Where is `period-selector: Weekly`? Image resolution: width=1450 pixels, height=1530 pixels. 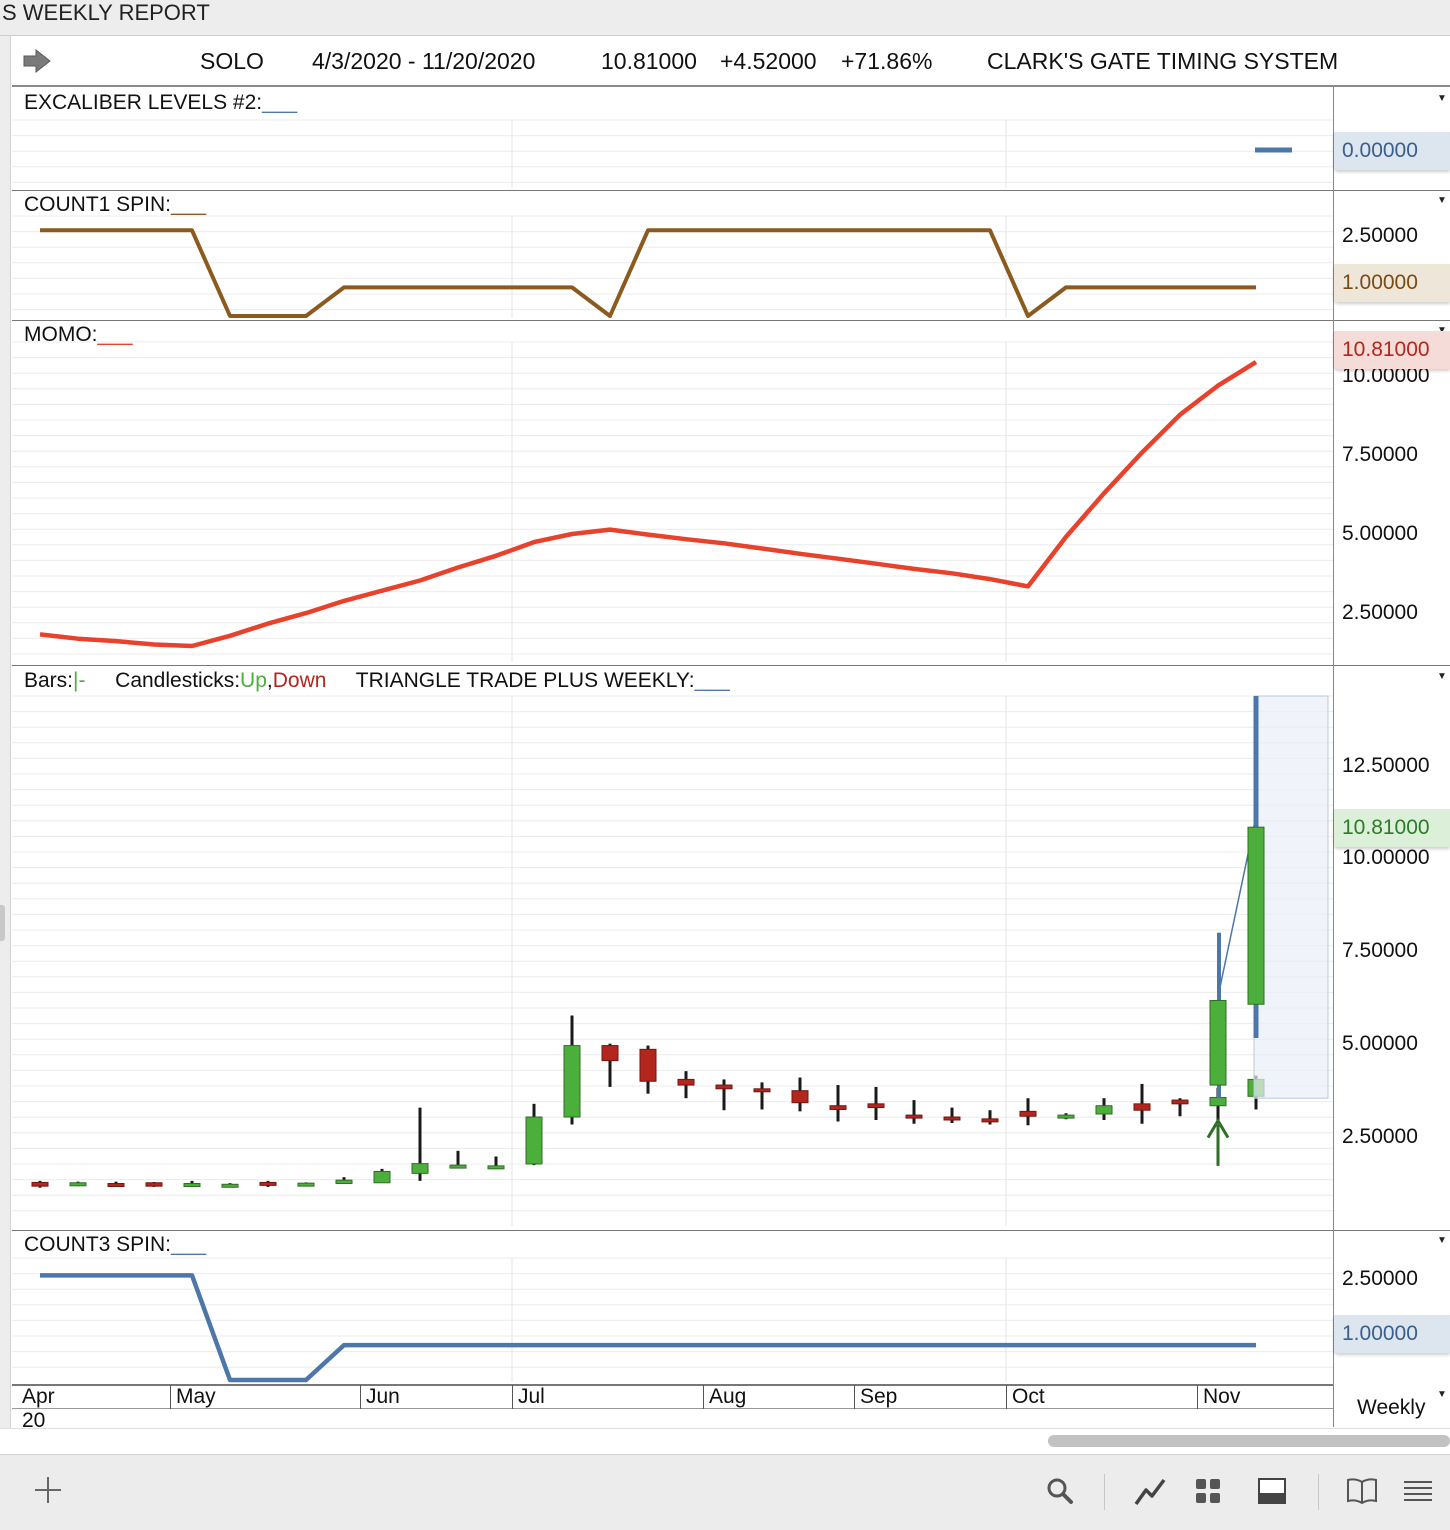
period-selector: Weekly is located at coordinates (1391, 1408).